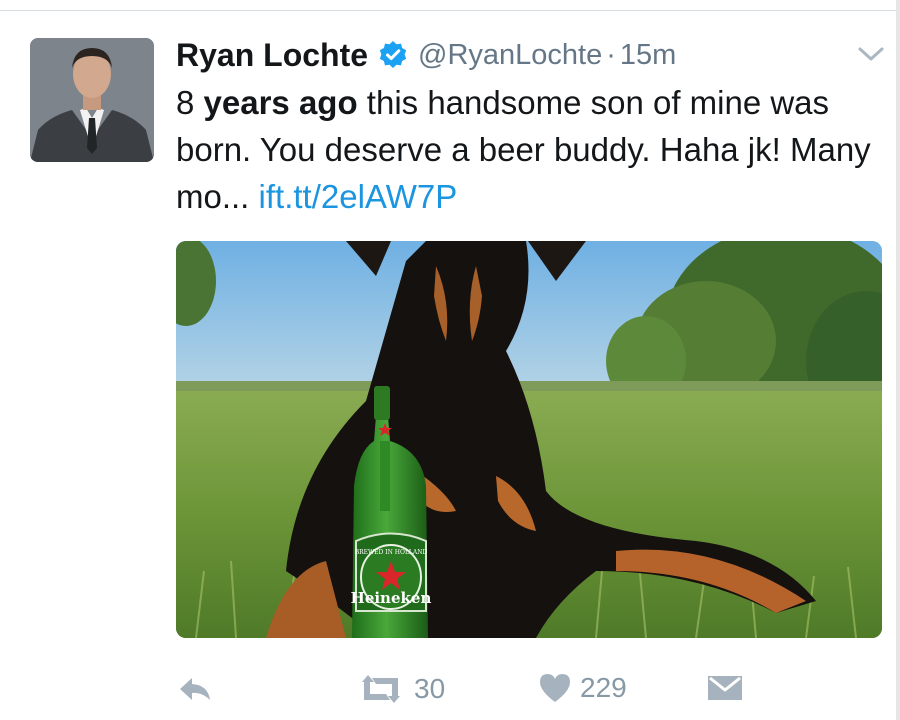 The width and height of the screenshot is (900, 720). I want to click on tweet-actions: 30 229, so click(450, 690).